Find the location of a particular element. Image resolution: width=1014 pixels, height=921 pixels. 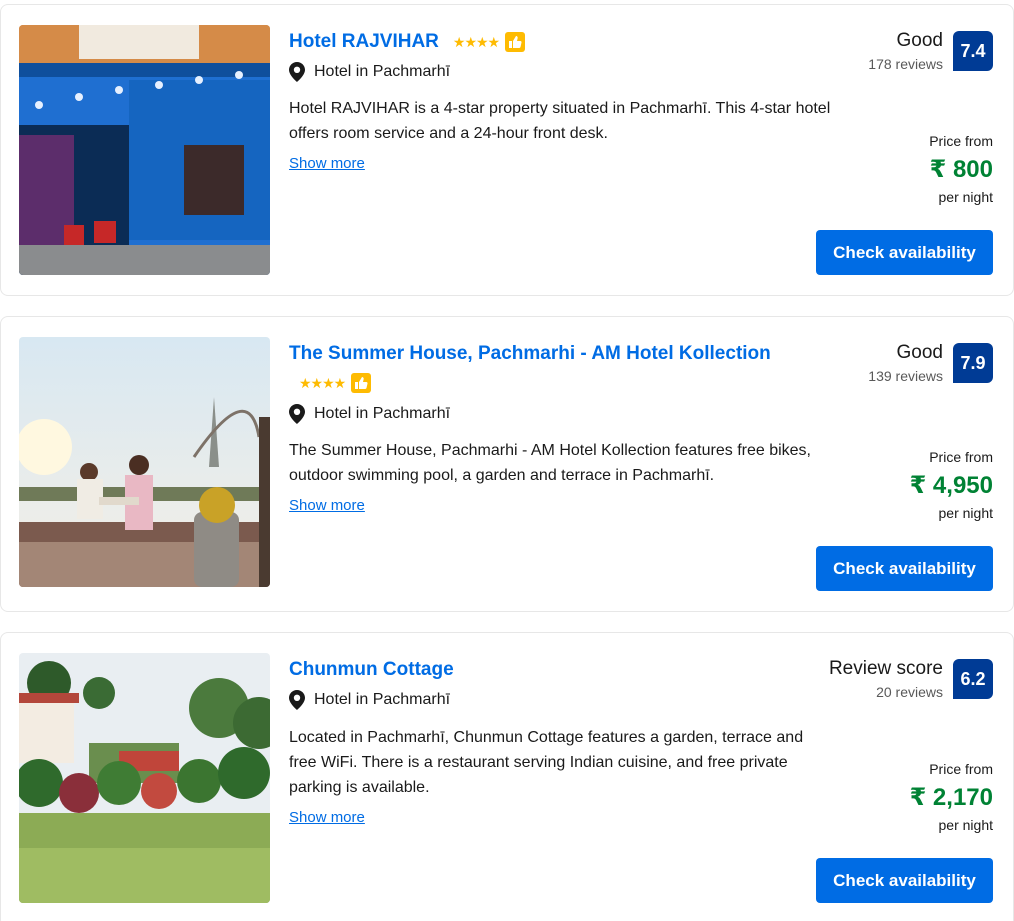

review-score: Good 178 reviews 7.4 is located at coordinates (930, 51).